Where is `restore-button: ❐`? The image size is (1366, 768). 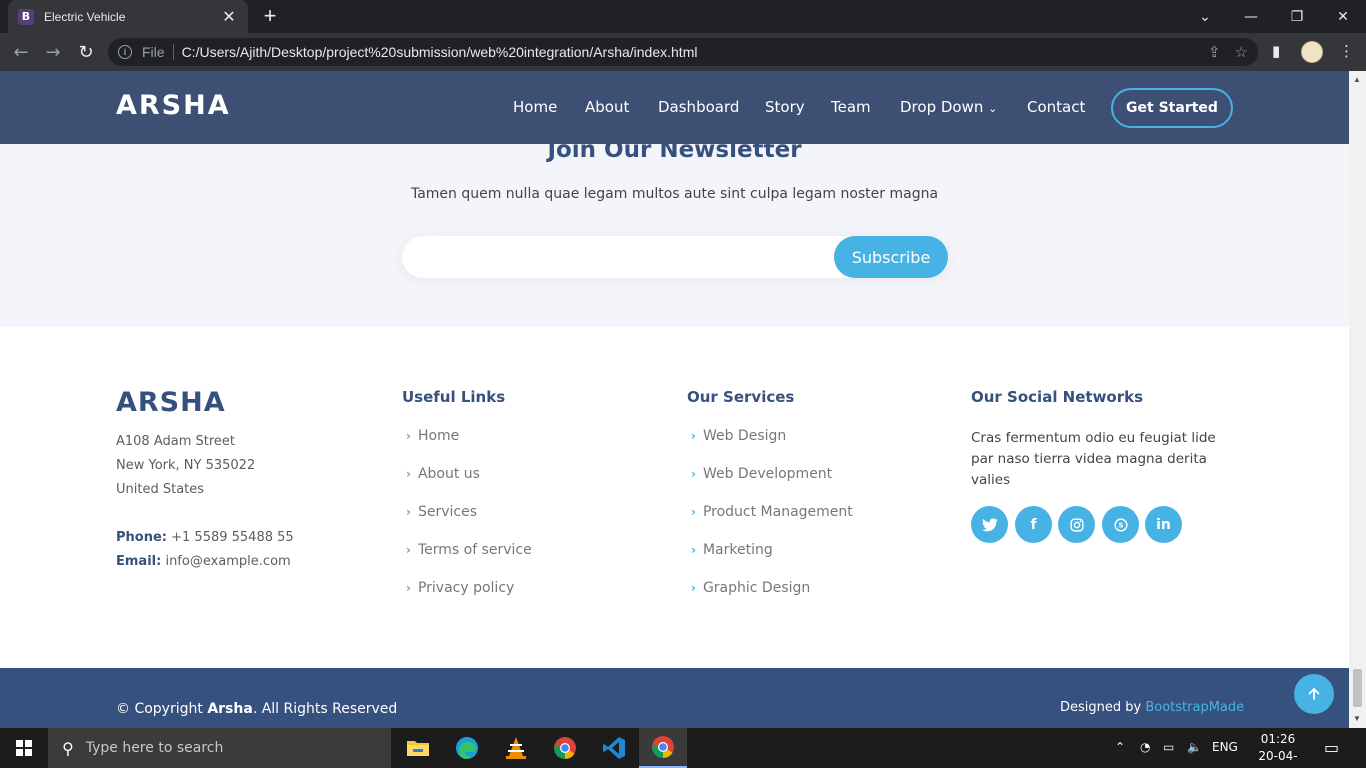
restore-button: ❐ is located at coordinates (1297, 16).